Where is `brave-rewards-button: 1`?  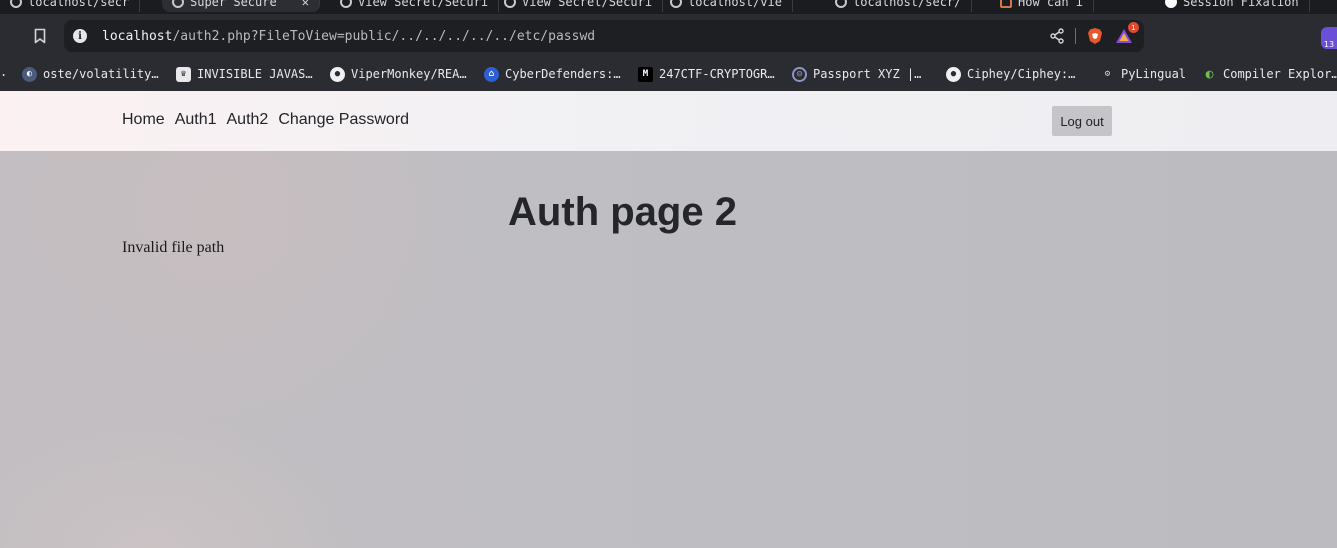 brave-rewards-button: 1 is located at coordinates (1126, 34).